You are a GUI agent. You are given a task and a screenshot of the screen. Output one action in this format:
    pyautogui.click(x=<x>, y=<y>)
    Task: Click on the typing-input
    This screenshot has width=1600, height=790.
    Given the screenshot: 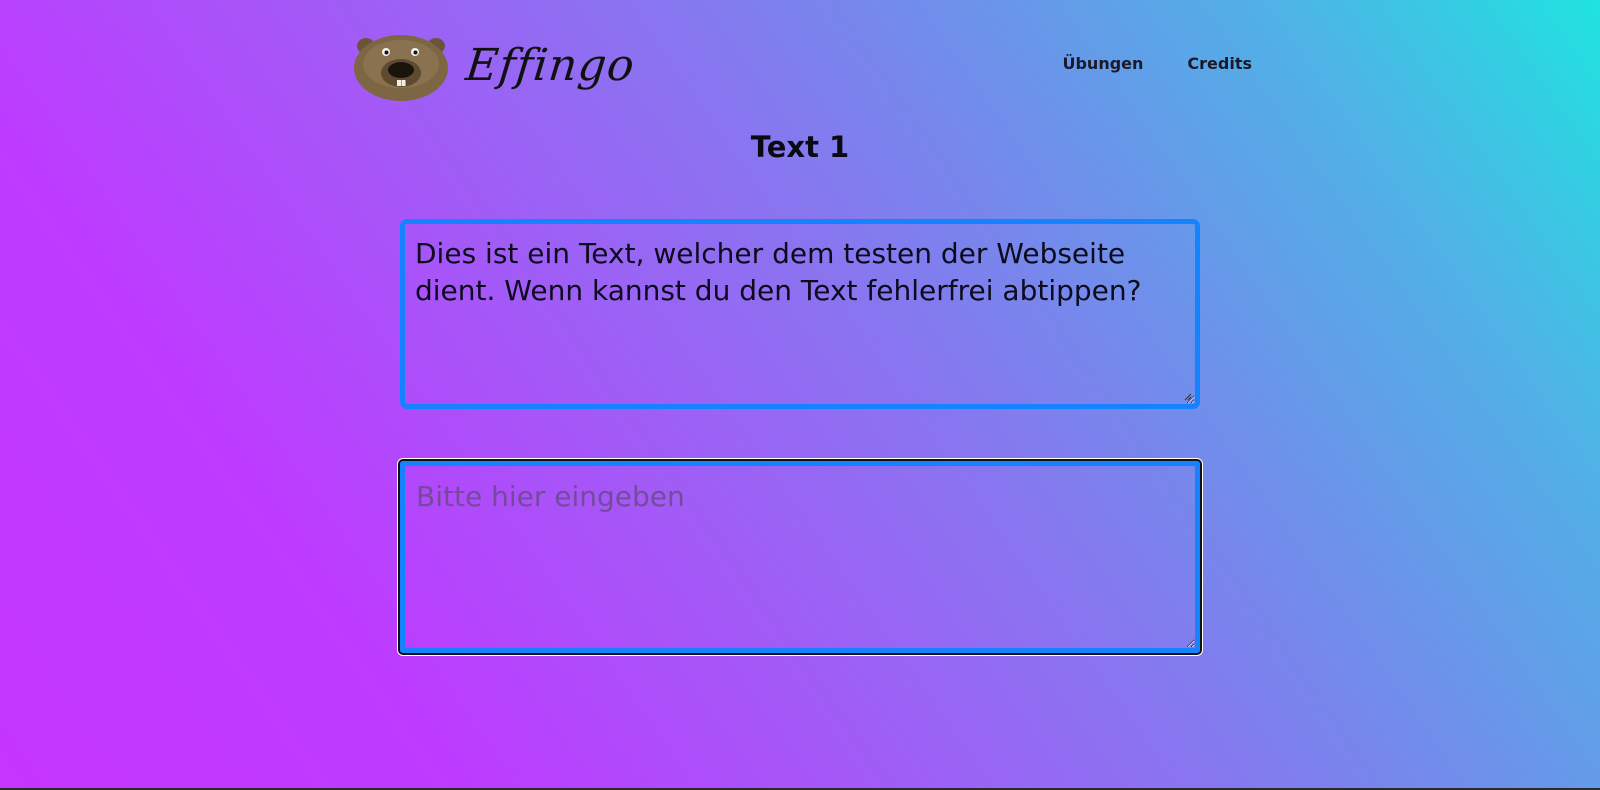 What is the action you would take?
    pyautogui.click(x=800, y=557)
    